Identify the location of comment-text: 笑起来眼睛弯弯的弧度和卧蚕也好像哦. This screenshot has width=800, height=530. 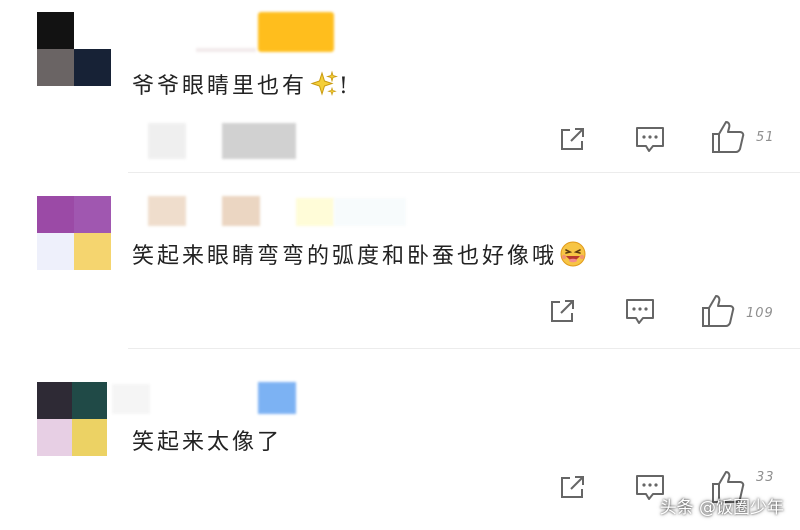
(359, 256).